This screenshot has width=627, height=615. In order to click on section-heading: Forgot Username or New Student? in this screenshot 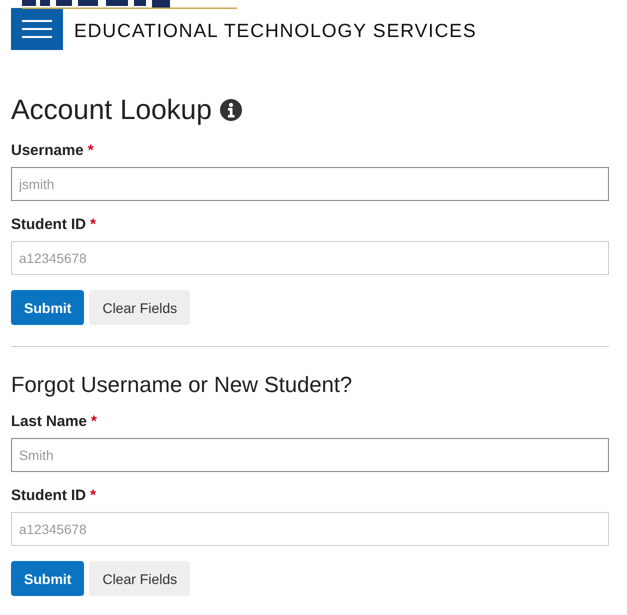, I will do `click(181, 385)`.